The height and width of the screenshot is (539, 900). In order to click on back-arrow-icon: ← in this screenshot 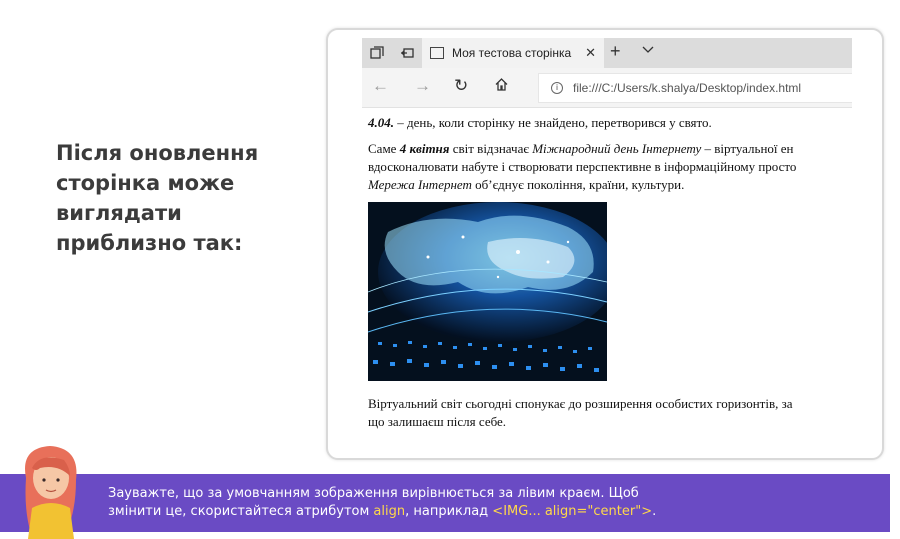, I will do `click(380, 86)`.